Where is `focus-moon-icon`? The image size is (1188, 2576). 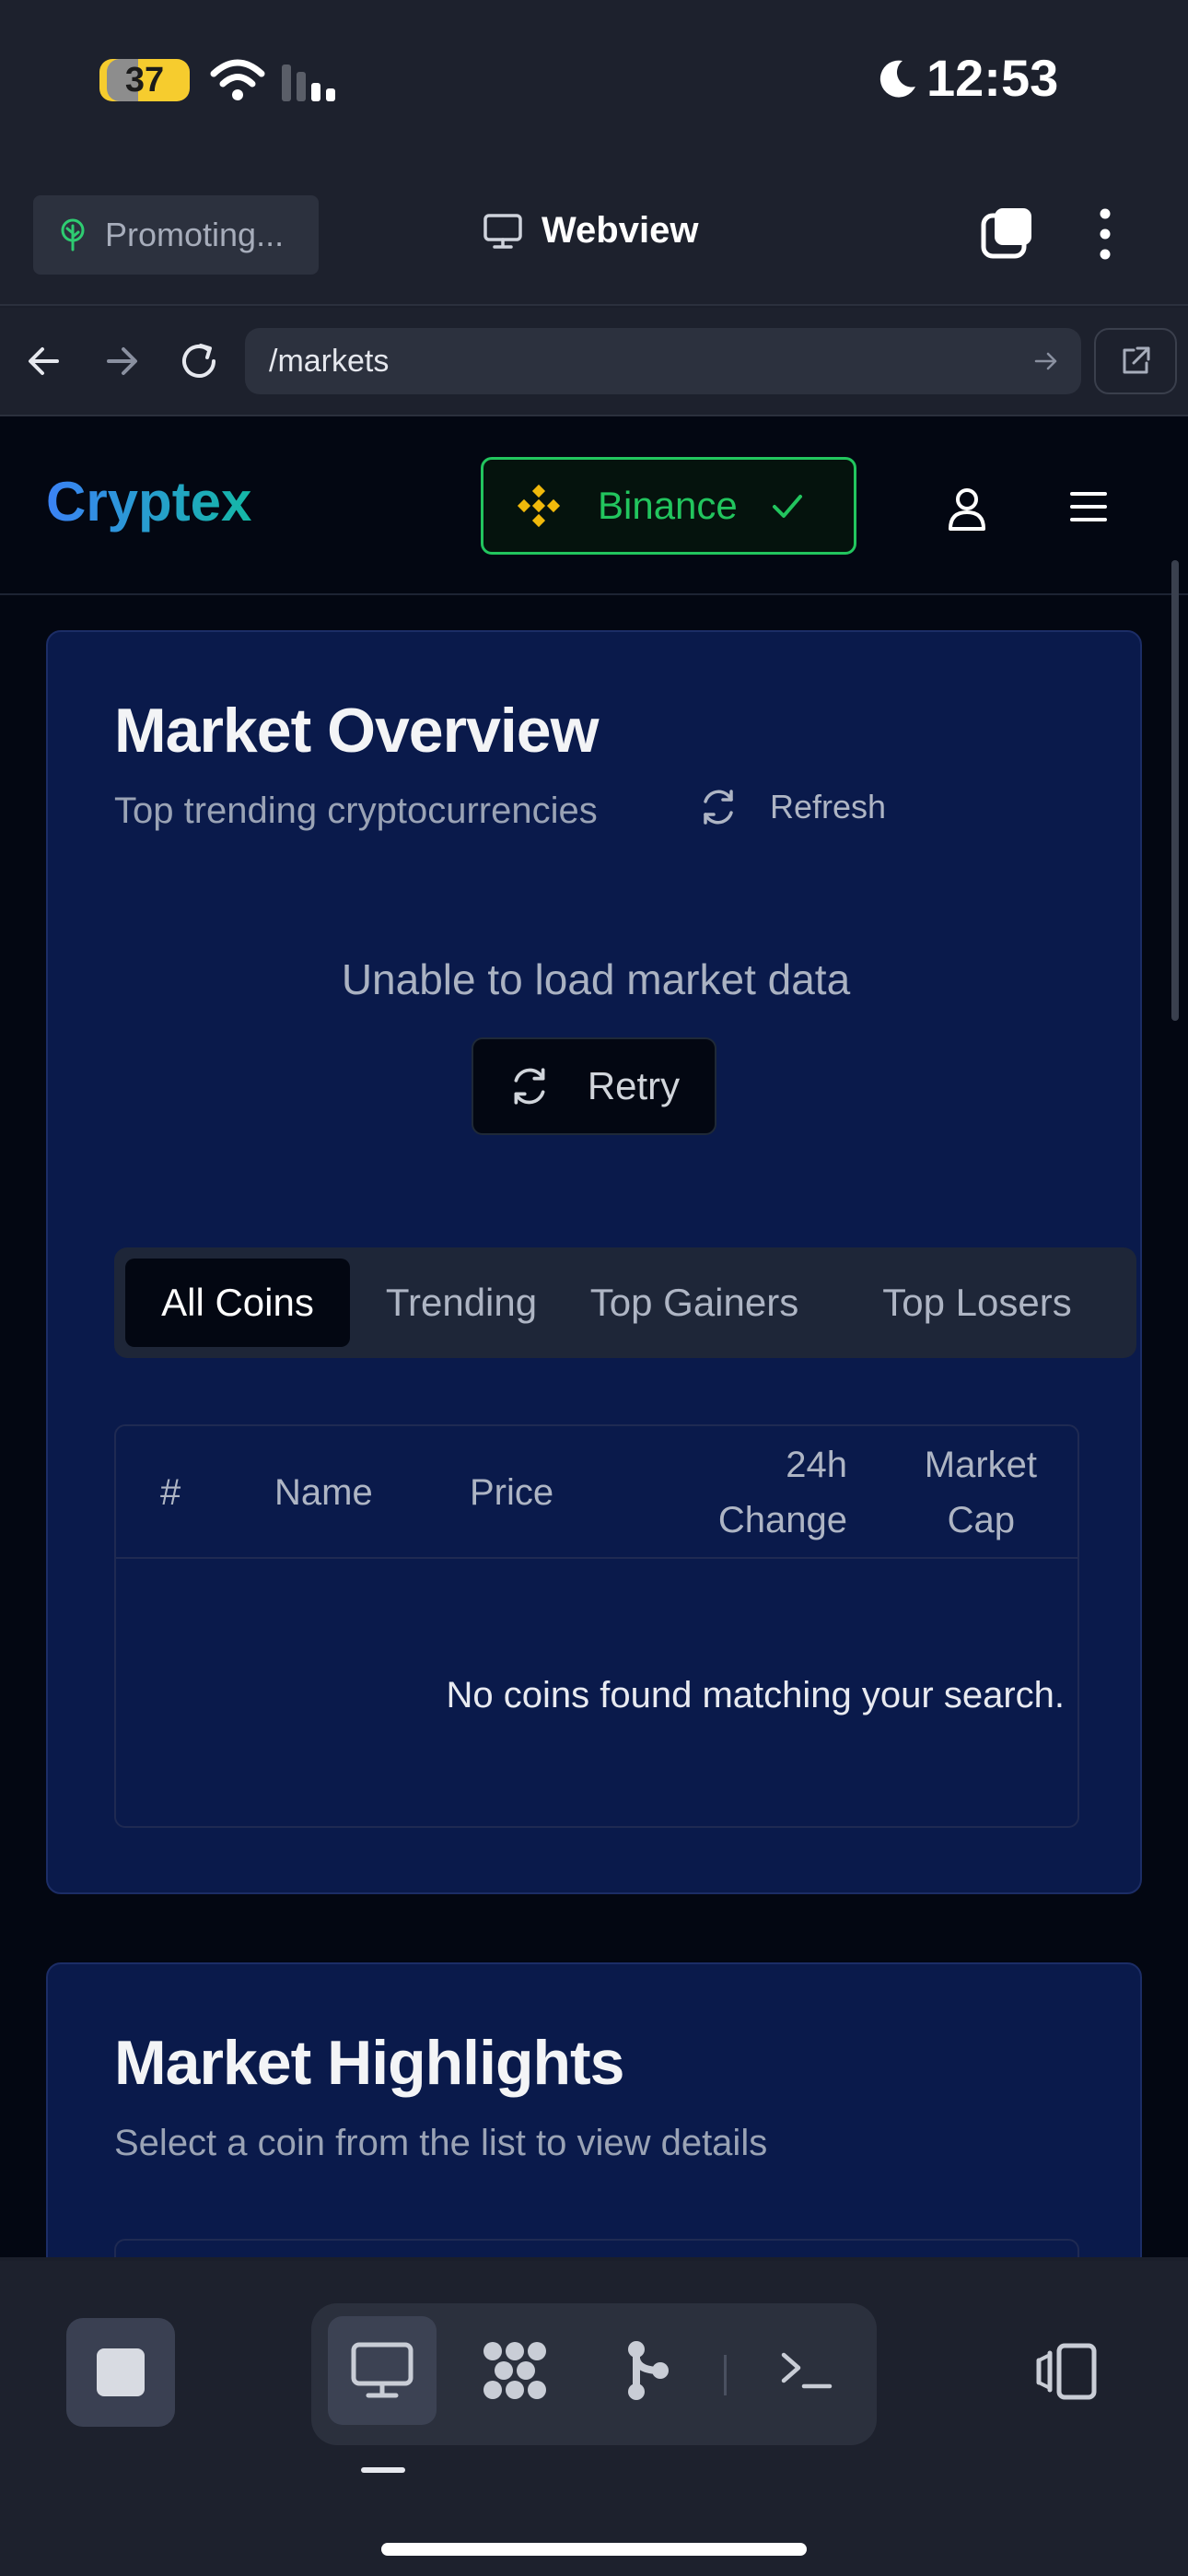 focus-moon-icon is located at coordinates (897, 79).